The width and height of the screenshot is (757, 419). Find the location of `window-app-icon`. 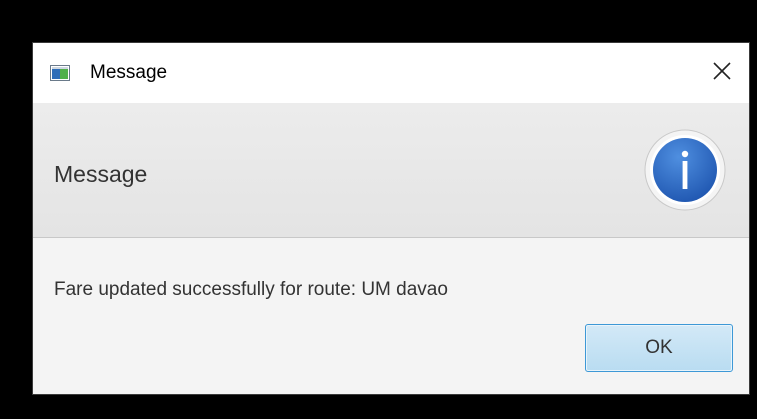

window-app-icon is located at coordinates (60, 73).